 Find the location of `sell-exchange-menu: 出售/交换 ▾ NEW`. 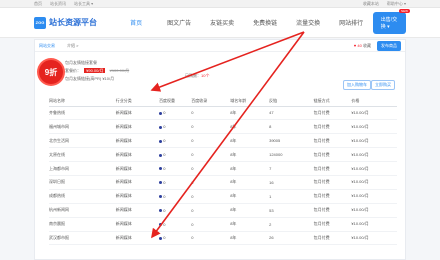

sell-exchange-menu: 出售/交换 ▾ NEW is located at coordinates (391, 21).